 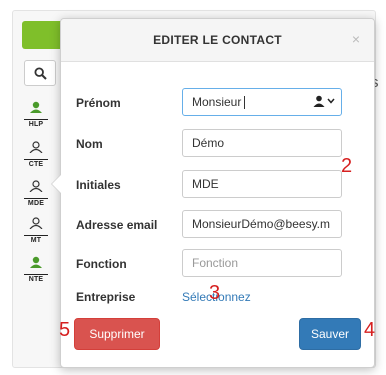 What do you see at coordinates (262, 184) in the screenshot?
I see `initiales-input: MDE` at bounding box center [262, 184].